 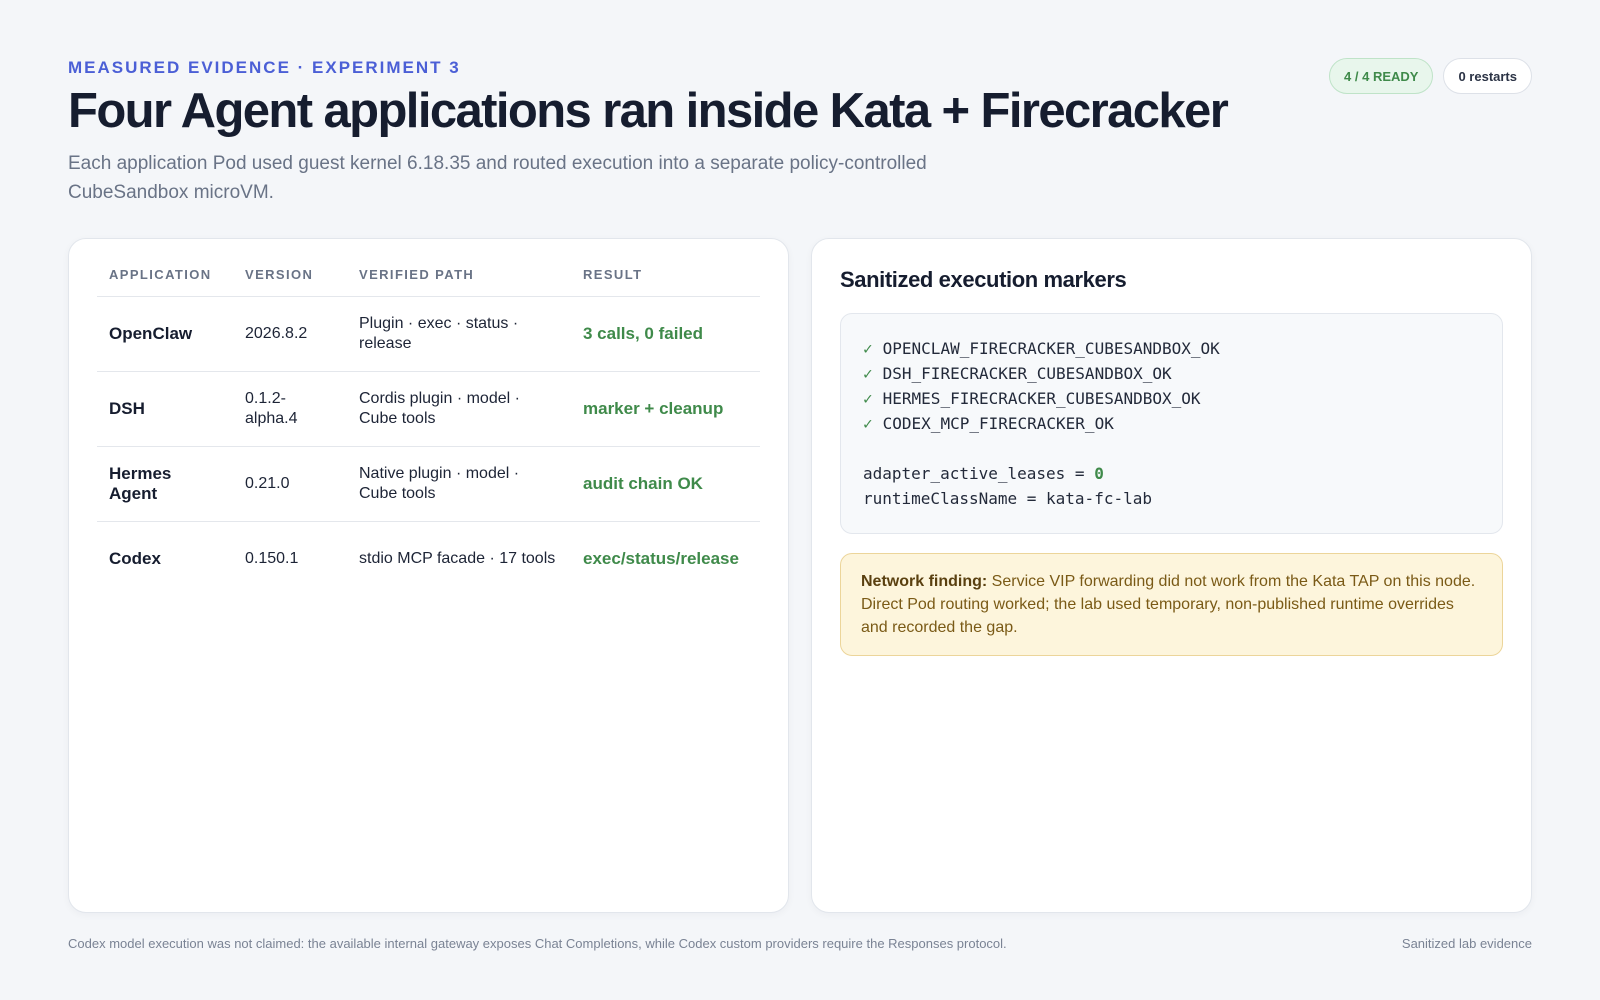 I want to click on application-version: 2026.8.2, so click(x=290, y=334).